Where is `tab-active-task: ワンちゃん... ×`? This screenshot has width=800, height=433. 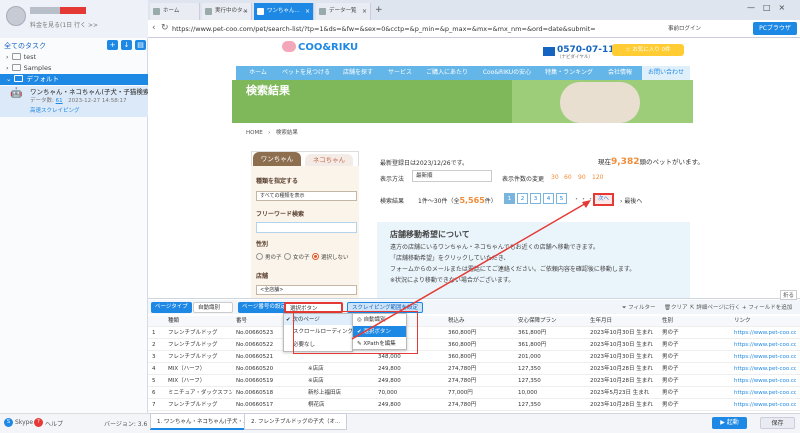 tab-active-task: ワンちゃん... × is located at coordinates (284, 11).